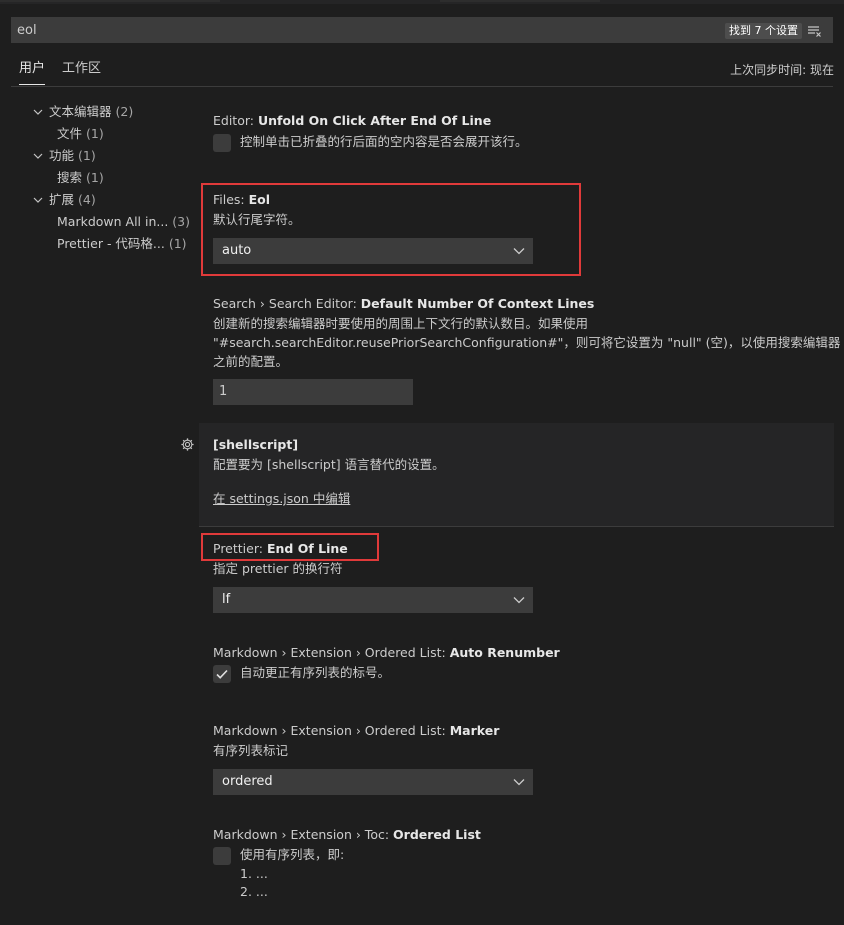 The height and width of the screenshot is (925, 844). What do you see at coordinates (237, 250) in the screenshot?
I see `select-value: auto` at bounding box center [237, 250].